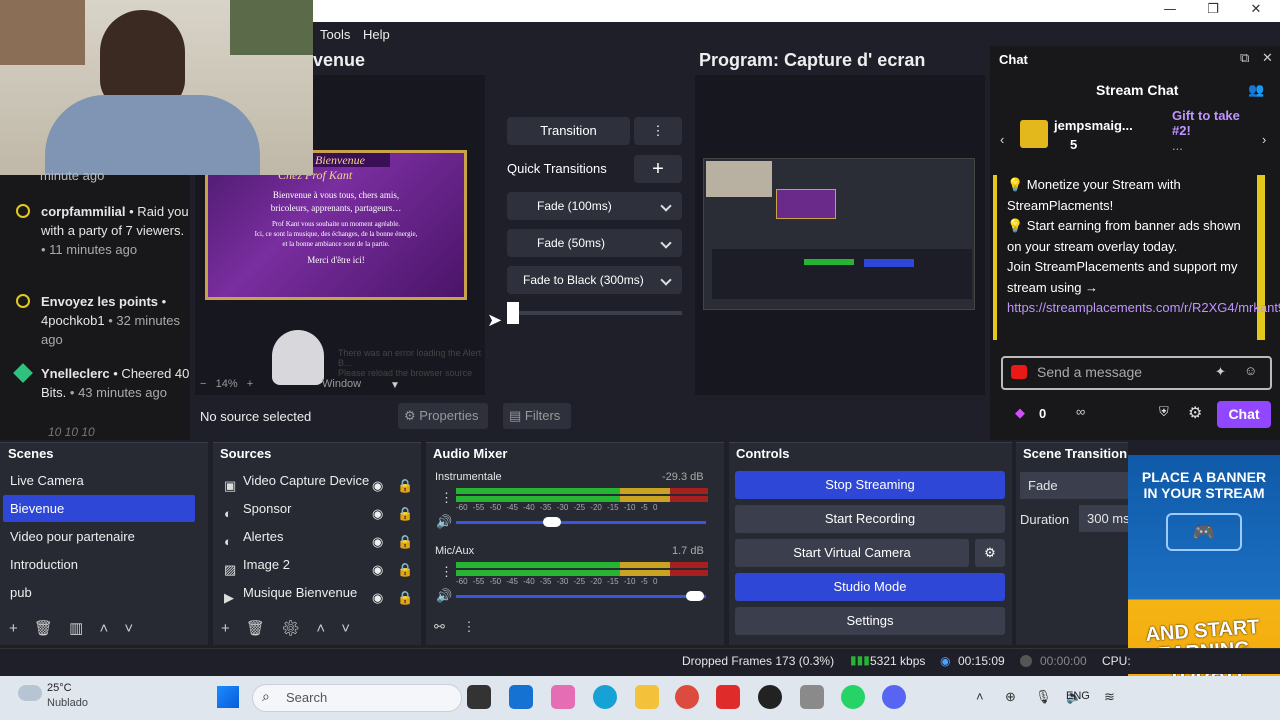 This screenshot has width=1280, height=720. Describe the element at coordinates (443, 416) in the screenshot. I see `properties-button: ⚙ Properties` at that location.